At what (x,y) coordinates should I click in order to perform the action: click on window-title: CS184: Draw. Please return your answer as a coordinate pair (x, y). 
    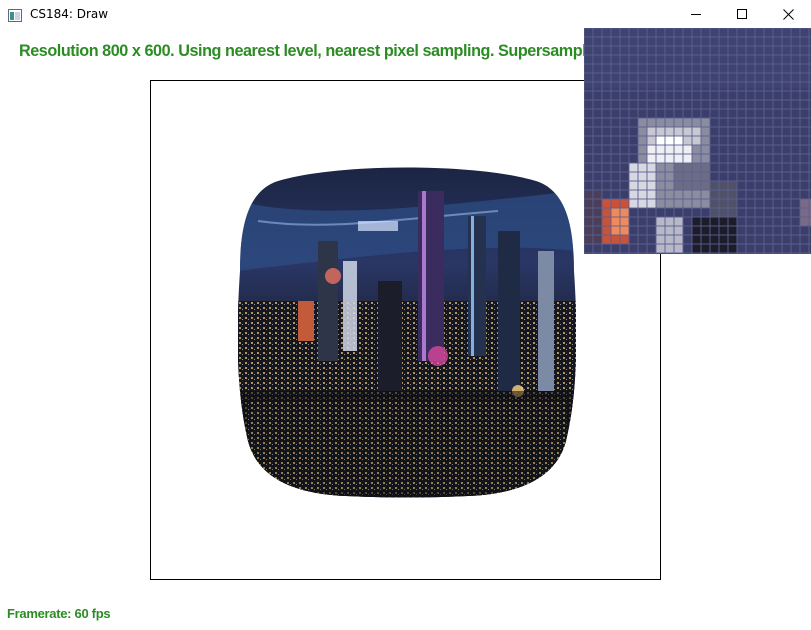
    Looking at the image, I should click on (69, 14).